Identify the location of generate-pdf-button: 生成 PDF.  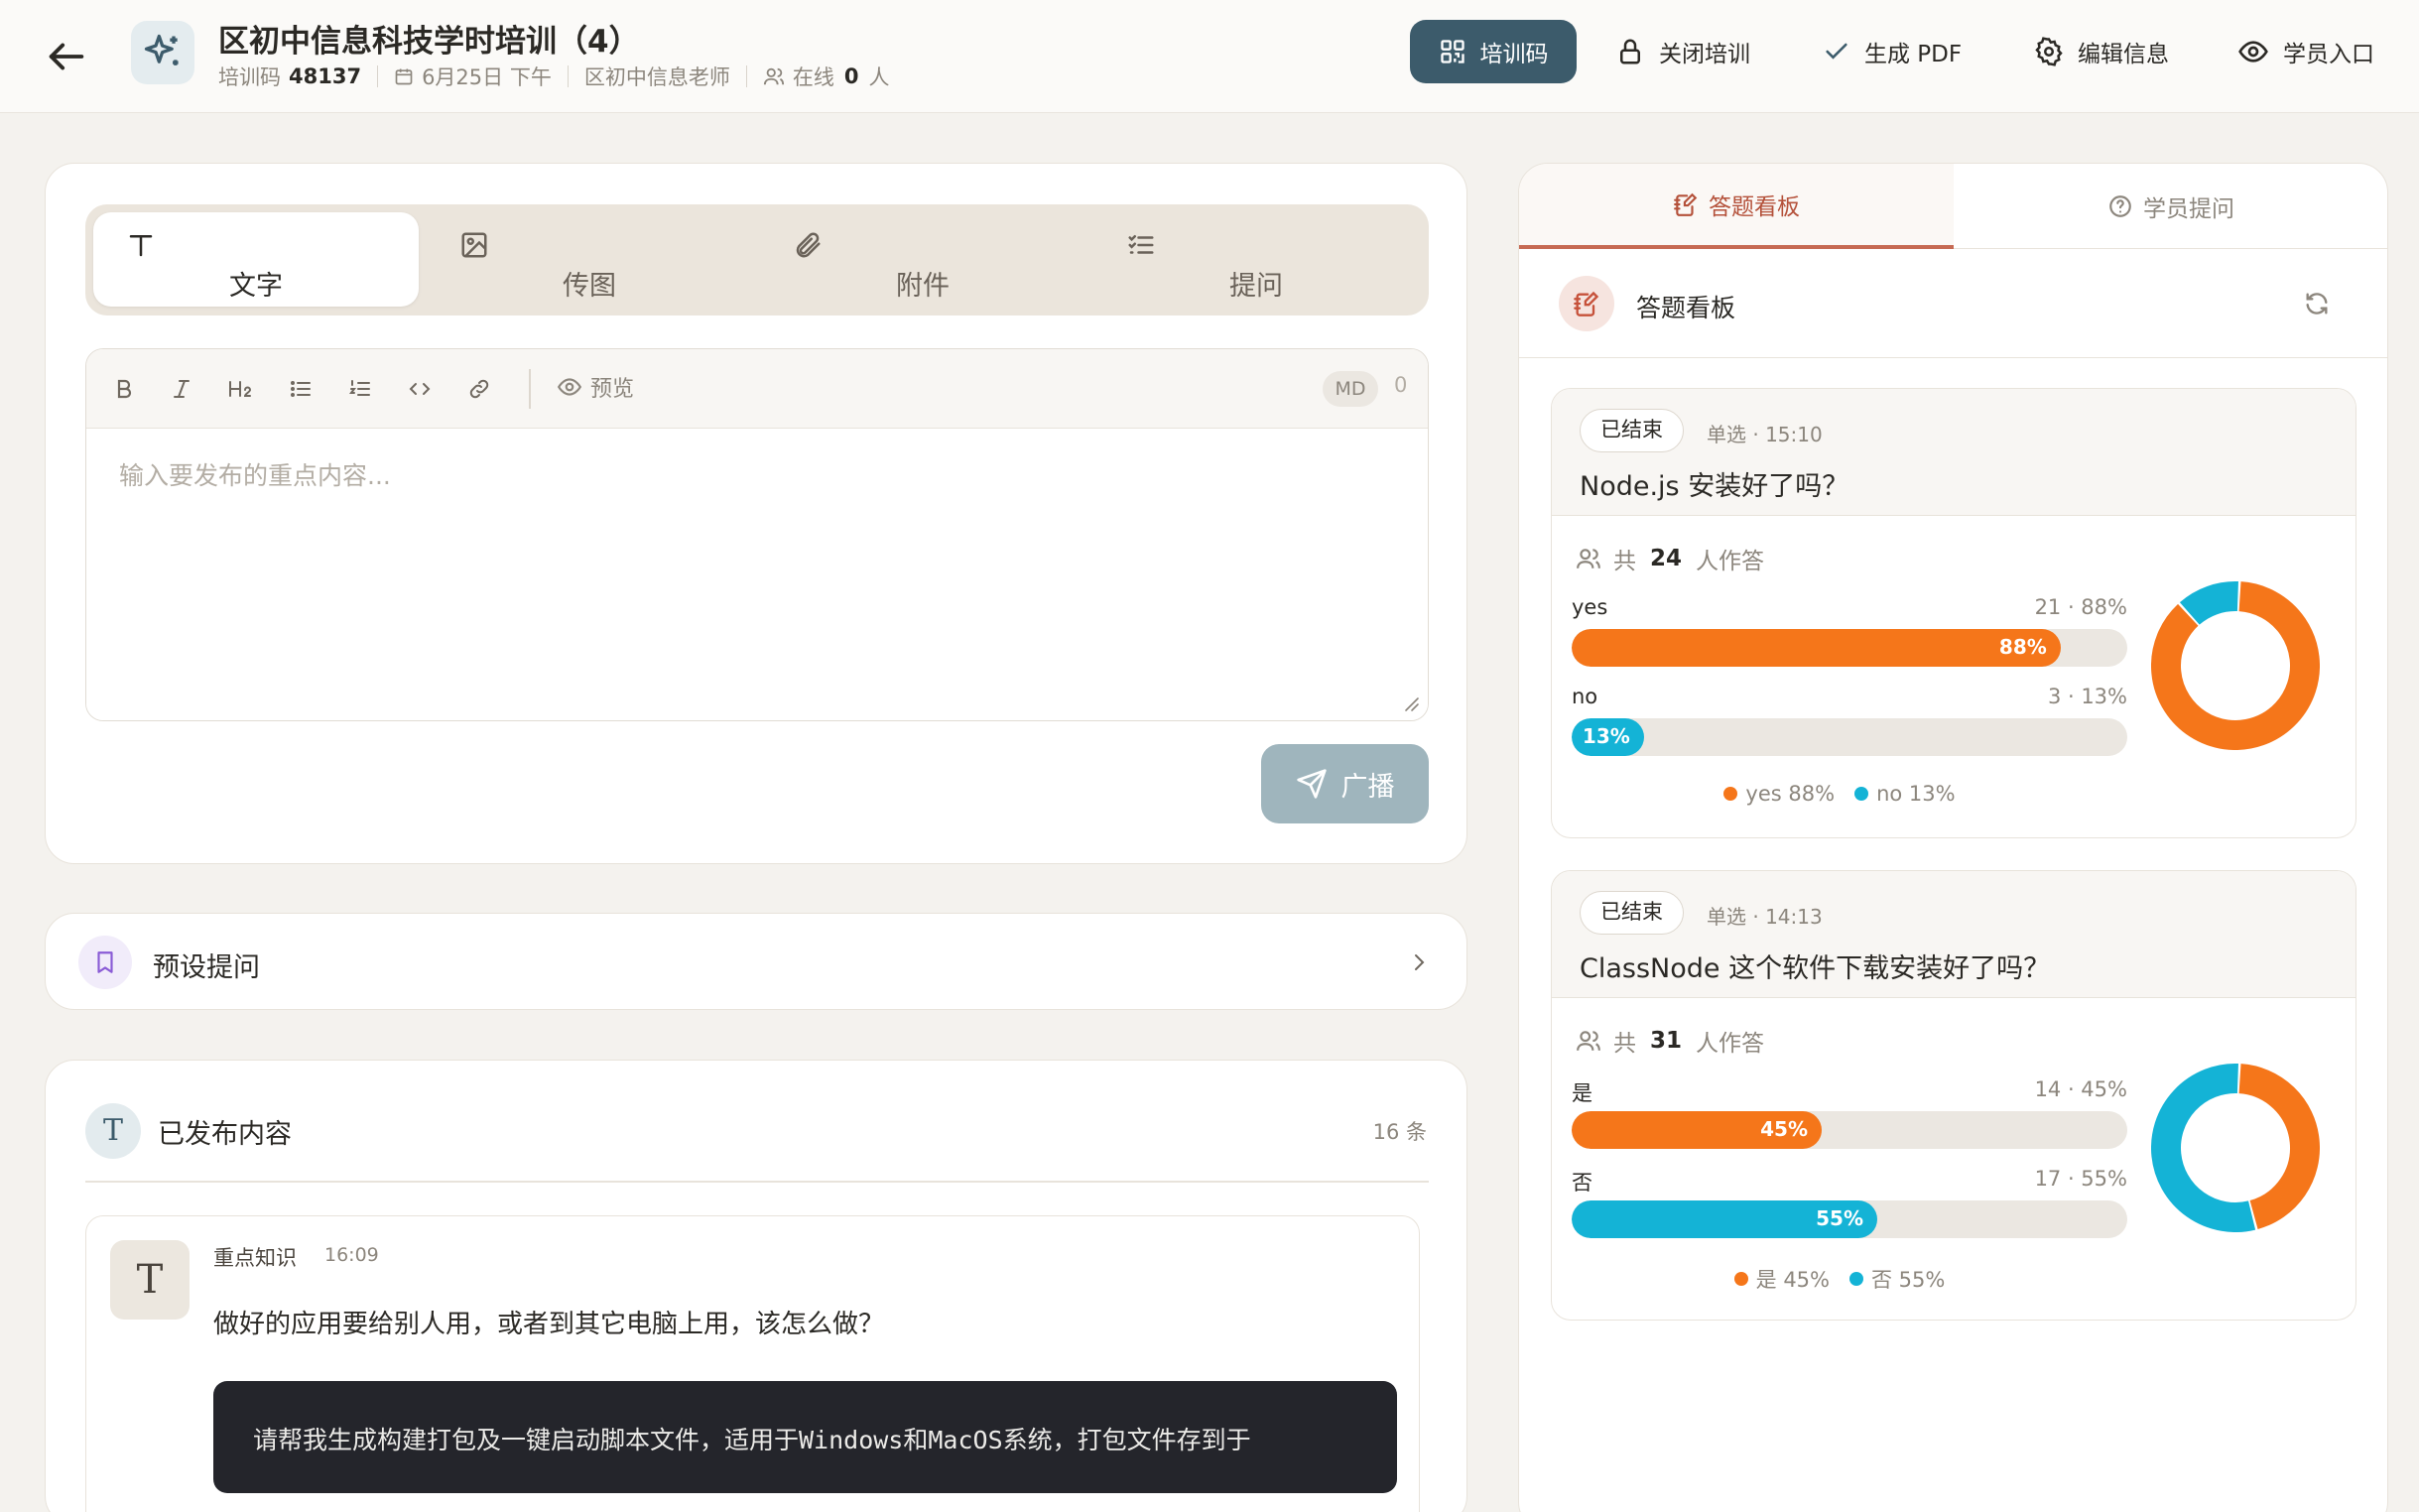
(1892, 51).